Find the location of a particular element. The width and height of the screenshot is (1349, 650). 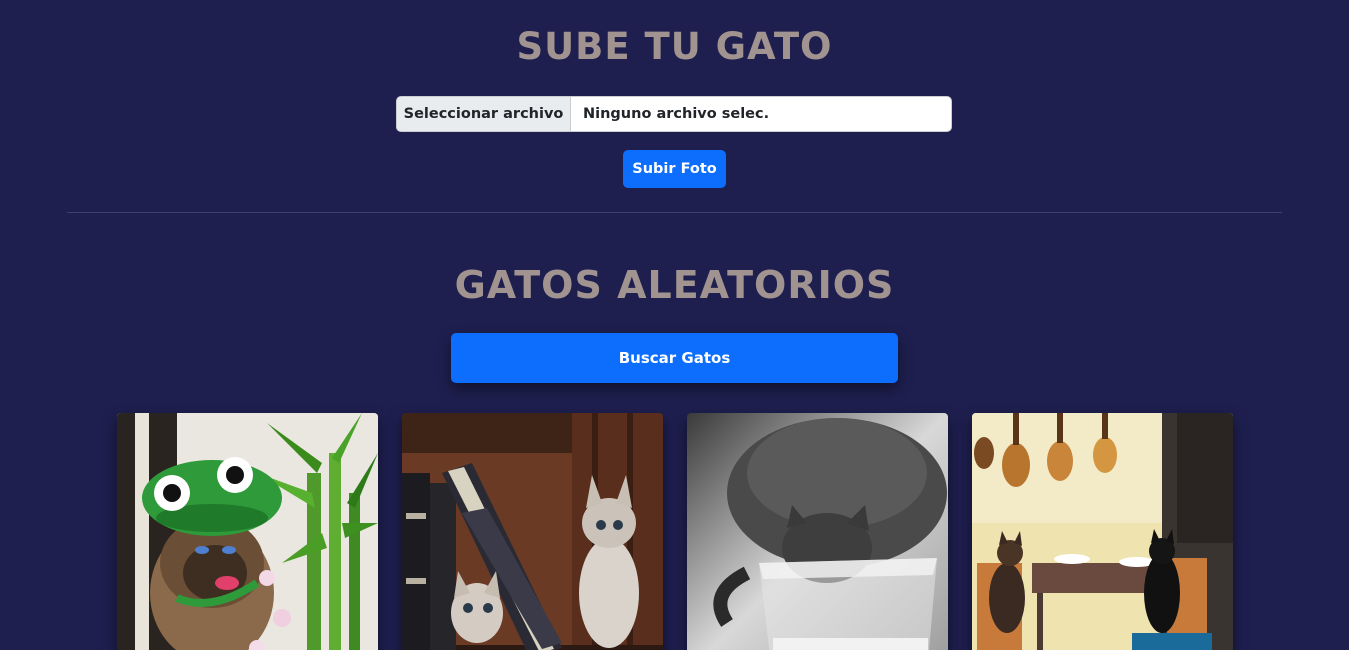

upload-photo-button: Subir Foto is located at coordinates (674, 169).